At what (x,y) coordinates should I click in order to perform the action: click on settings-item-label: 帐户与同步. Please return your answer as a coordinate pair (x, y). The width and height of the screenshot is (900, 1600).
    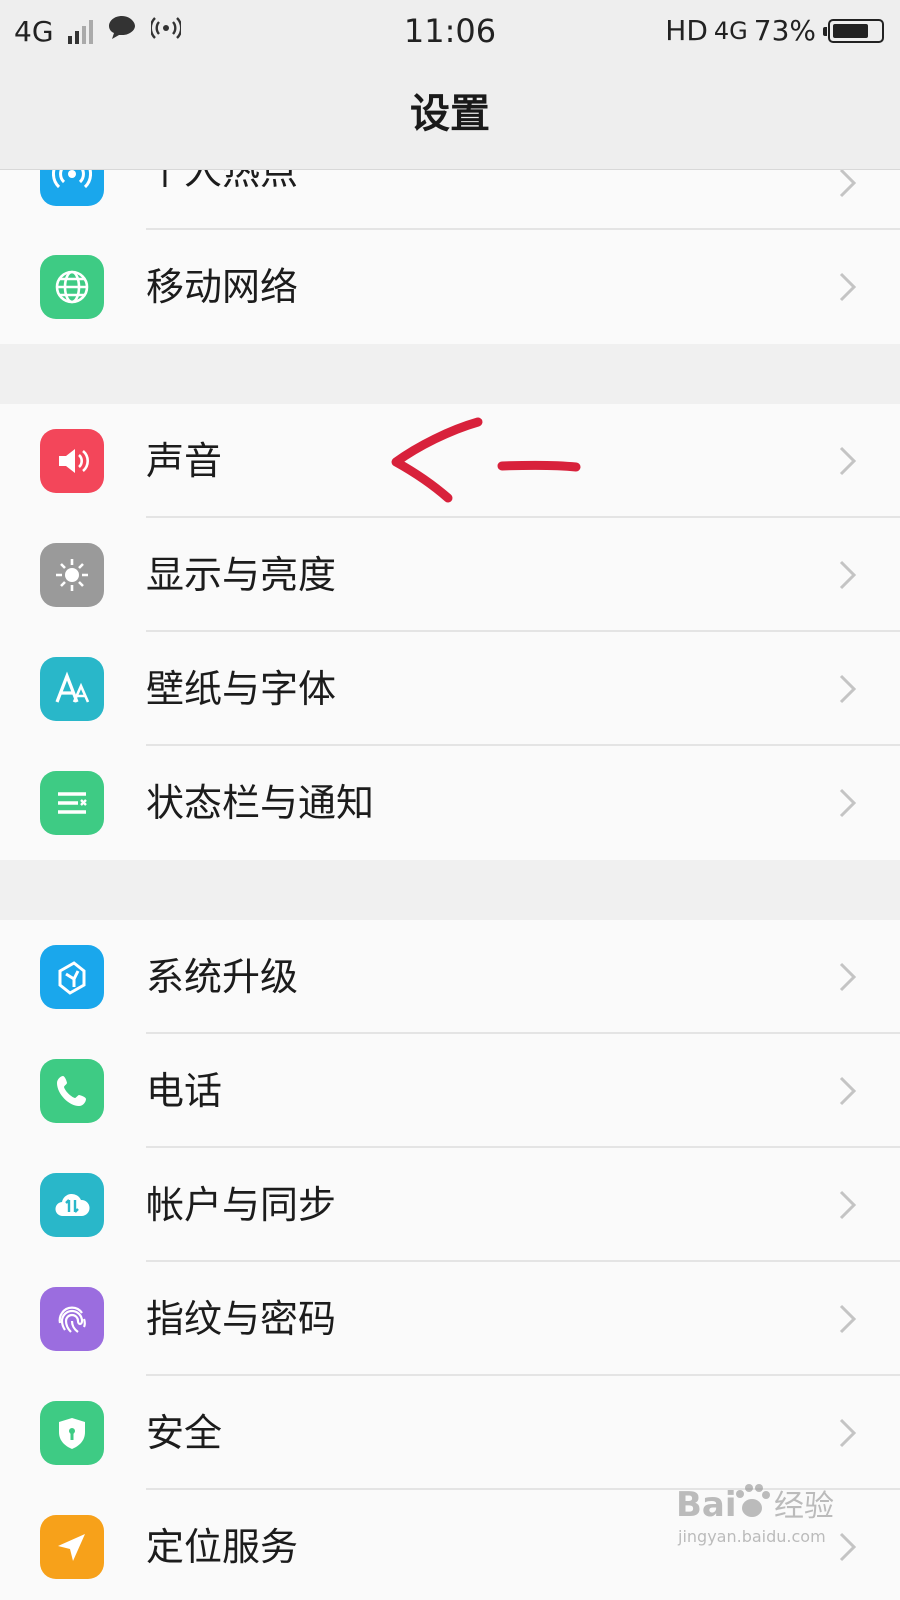
    Looking at the image, I should click on (241, 1205).